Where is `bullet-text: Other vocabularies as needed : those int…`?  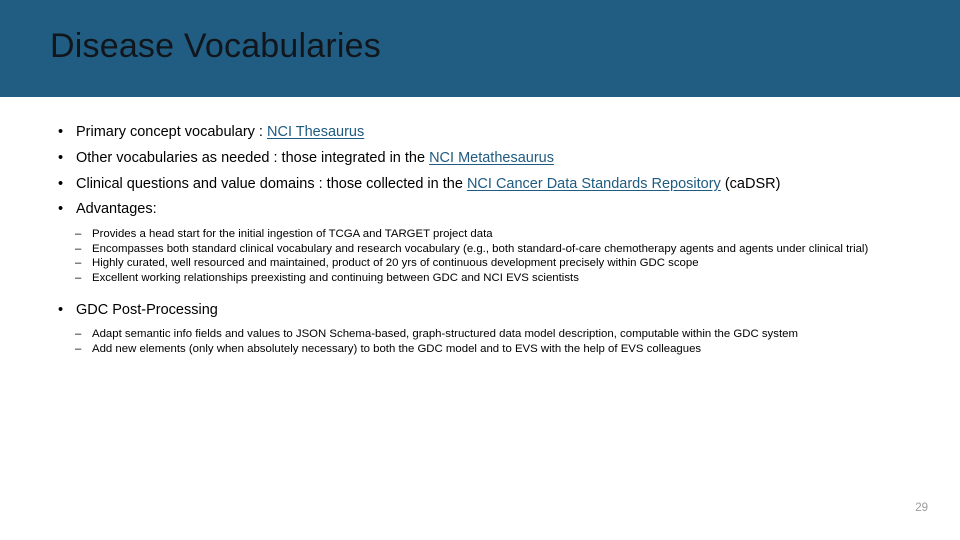
bullet-text: Other vocabularies as needed : those int… is located at coordinates (315, 158).